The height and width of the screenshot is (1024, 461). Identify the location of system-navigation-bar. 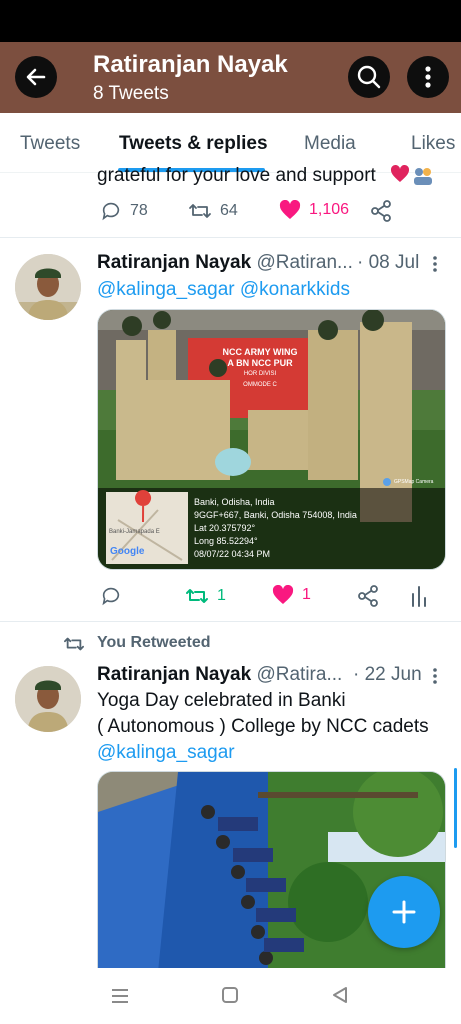
(230, 996).